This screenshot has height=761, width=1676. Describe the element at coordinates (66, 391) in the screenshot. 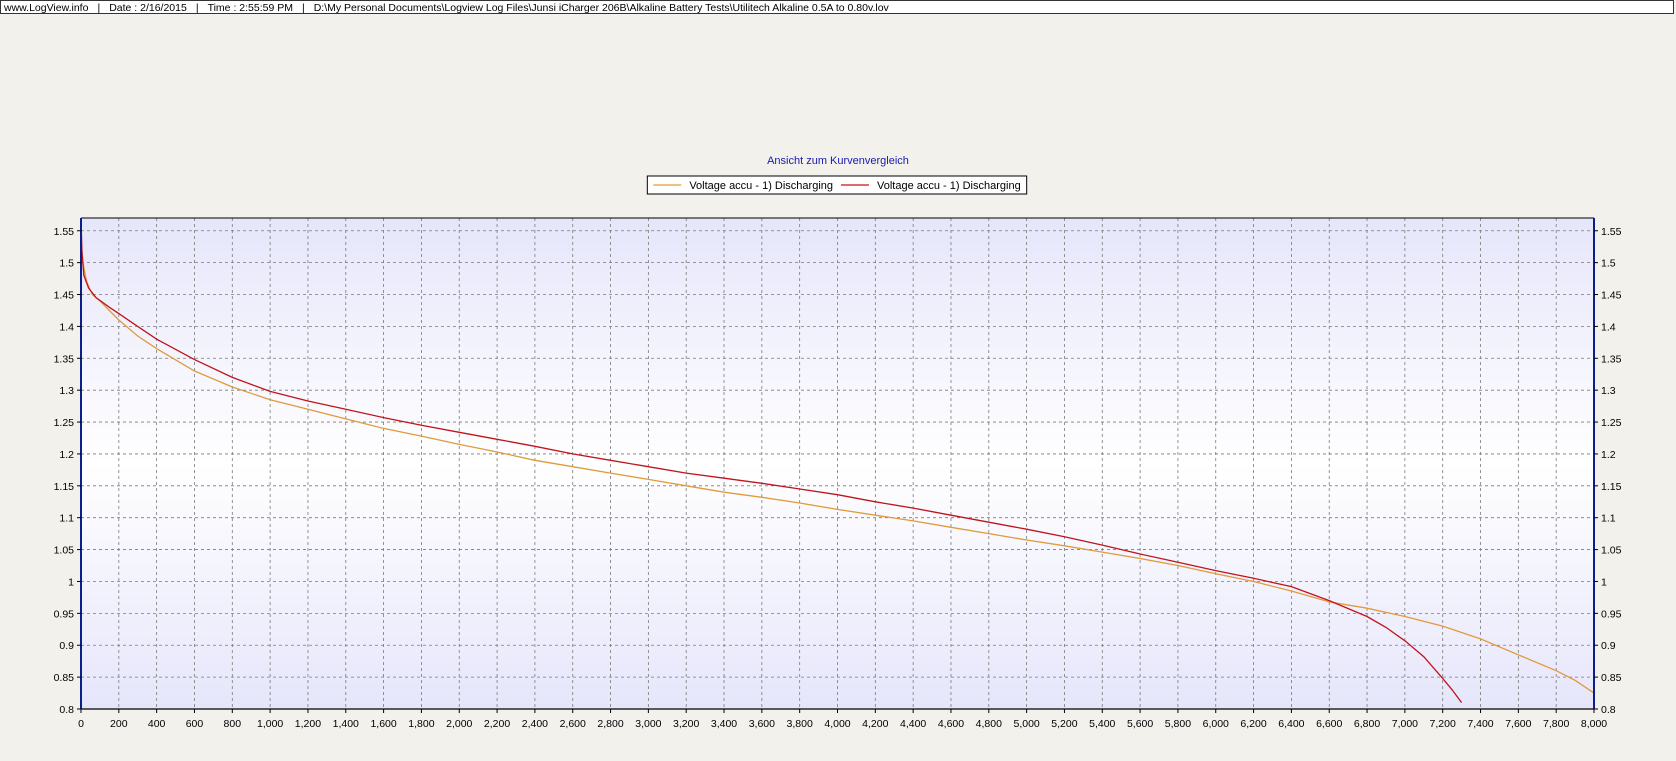

I see `y-tick-label-left: 1.3` at that location.